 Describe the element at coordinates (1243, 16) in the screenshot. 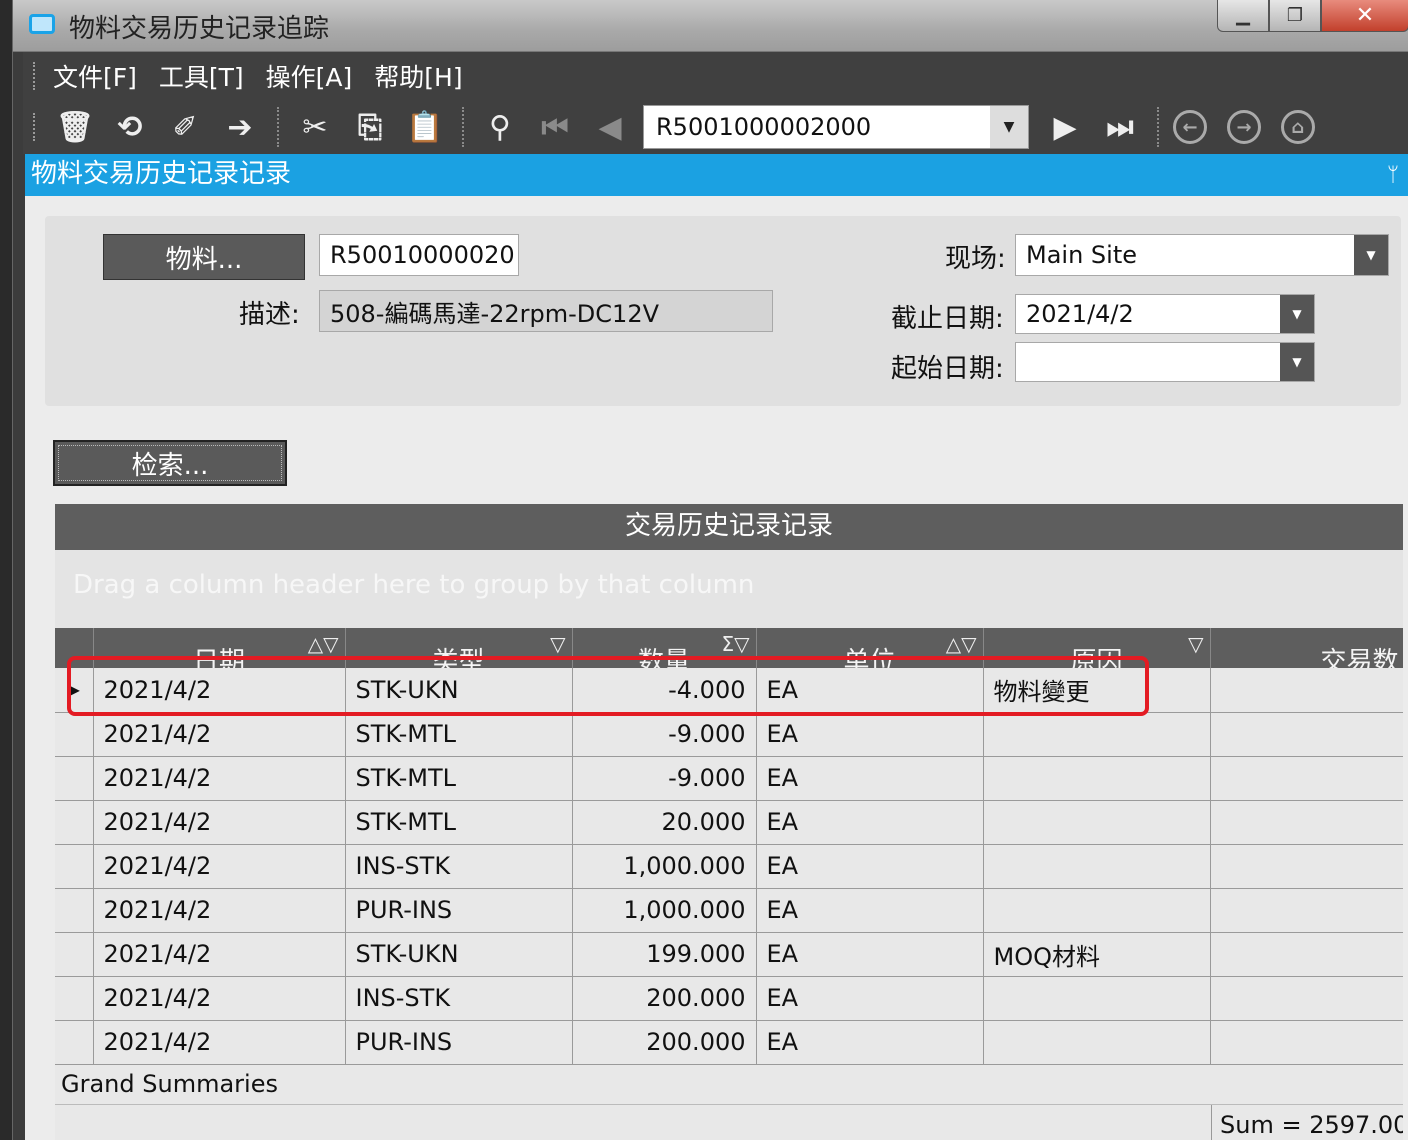

I see `minimize-button: ▁` at that location.